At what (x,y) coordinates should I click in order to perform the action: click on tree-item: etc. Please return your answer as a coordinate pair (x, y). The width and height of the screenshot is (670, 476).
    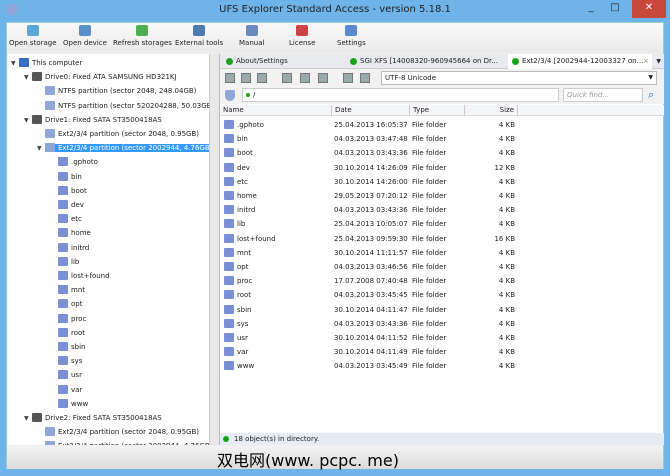
    Looking at the image, I should click on (66, 219).